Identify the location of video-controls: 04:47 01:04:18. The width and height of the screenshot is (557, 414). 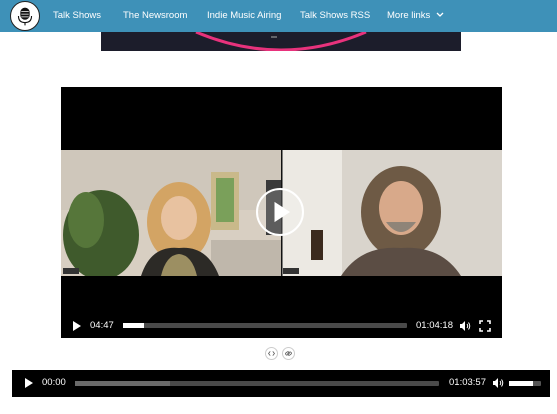
(281, 326).